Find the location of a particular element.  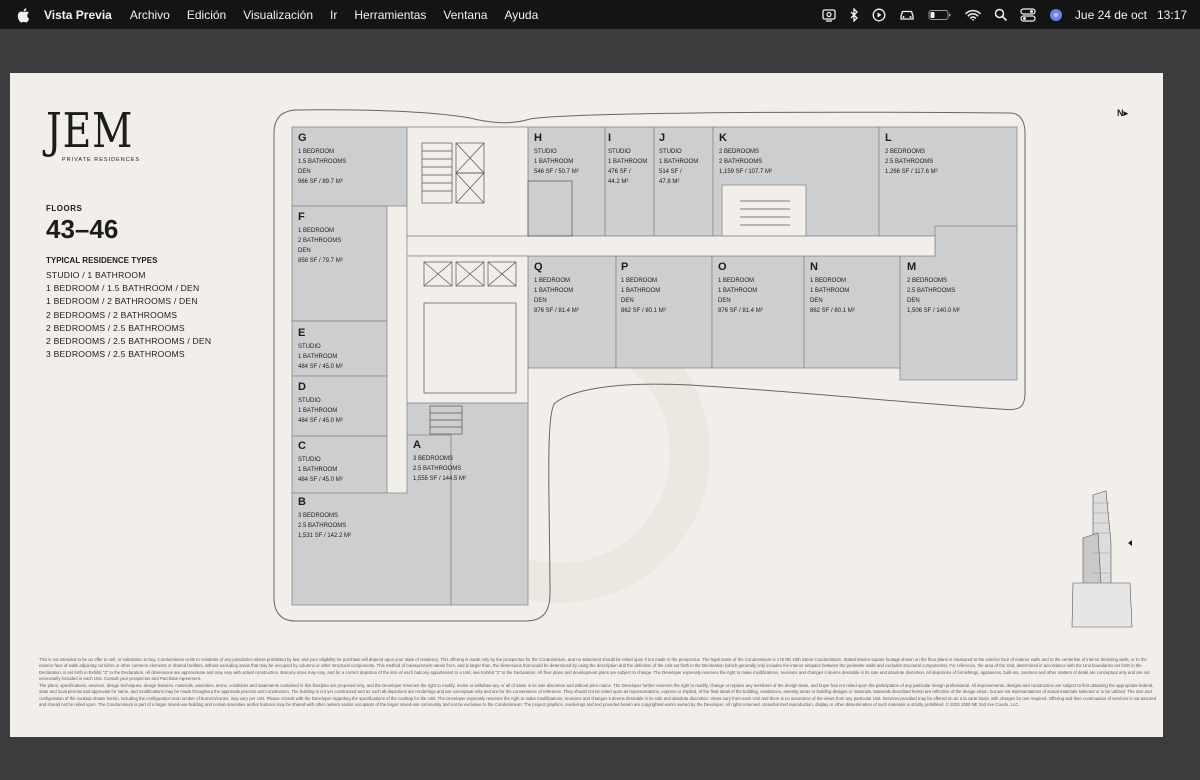

brand-logo-text: JEM is located at coordinates (90, 131).